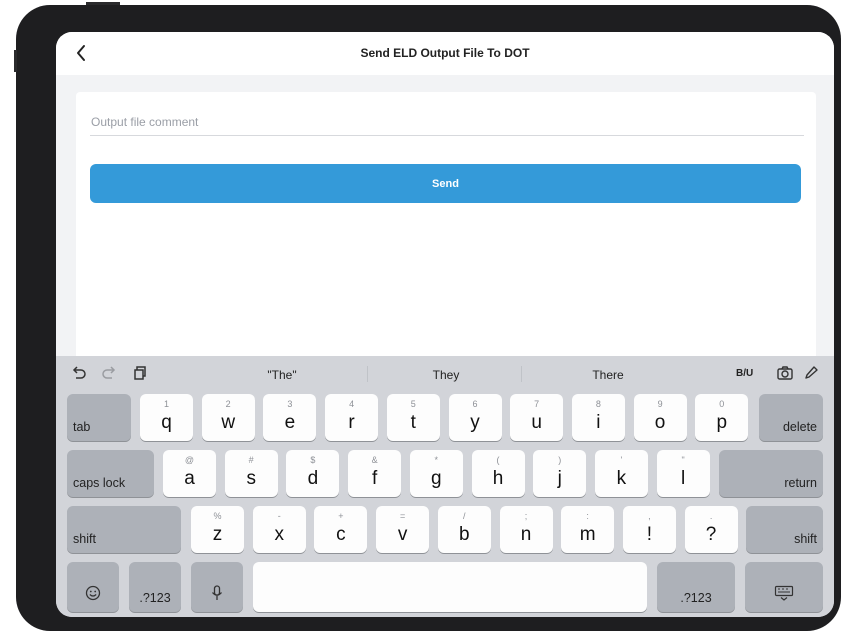 The width and height of the screenshot is (843, 633). I want to click on key-secondary-label: 7, so click(537, 404).